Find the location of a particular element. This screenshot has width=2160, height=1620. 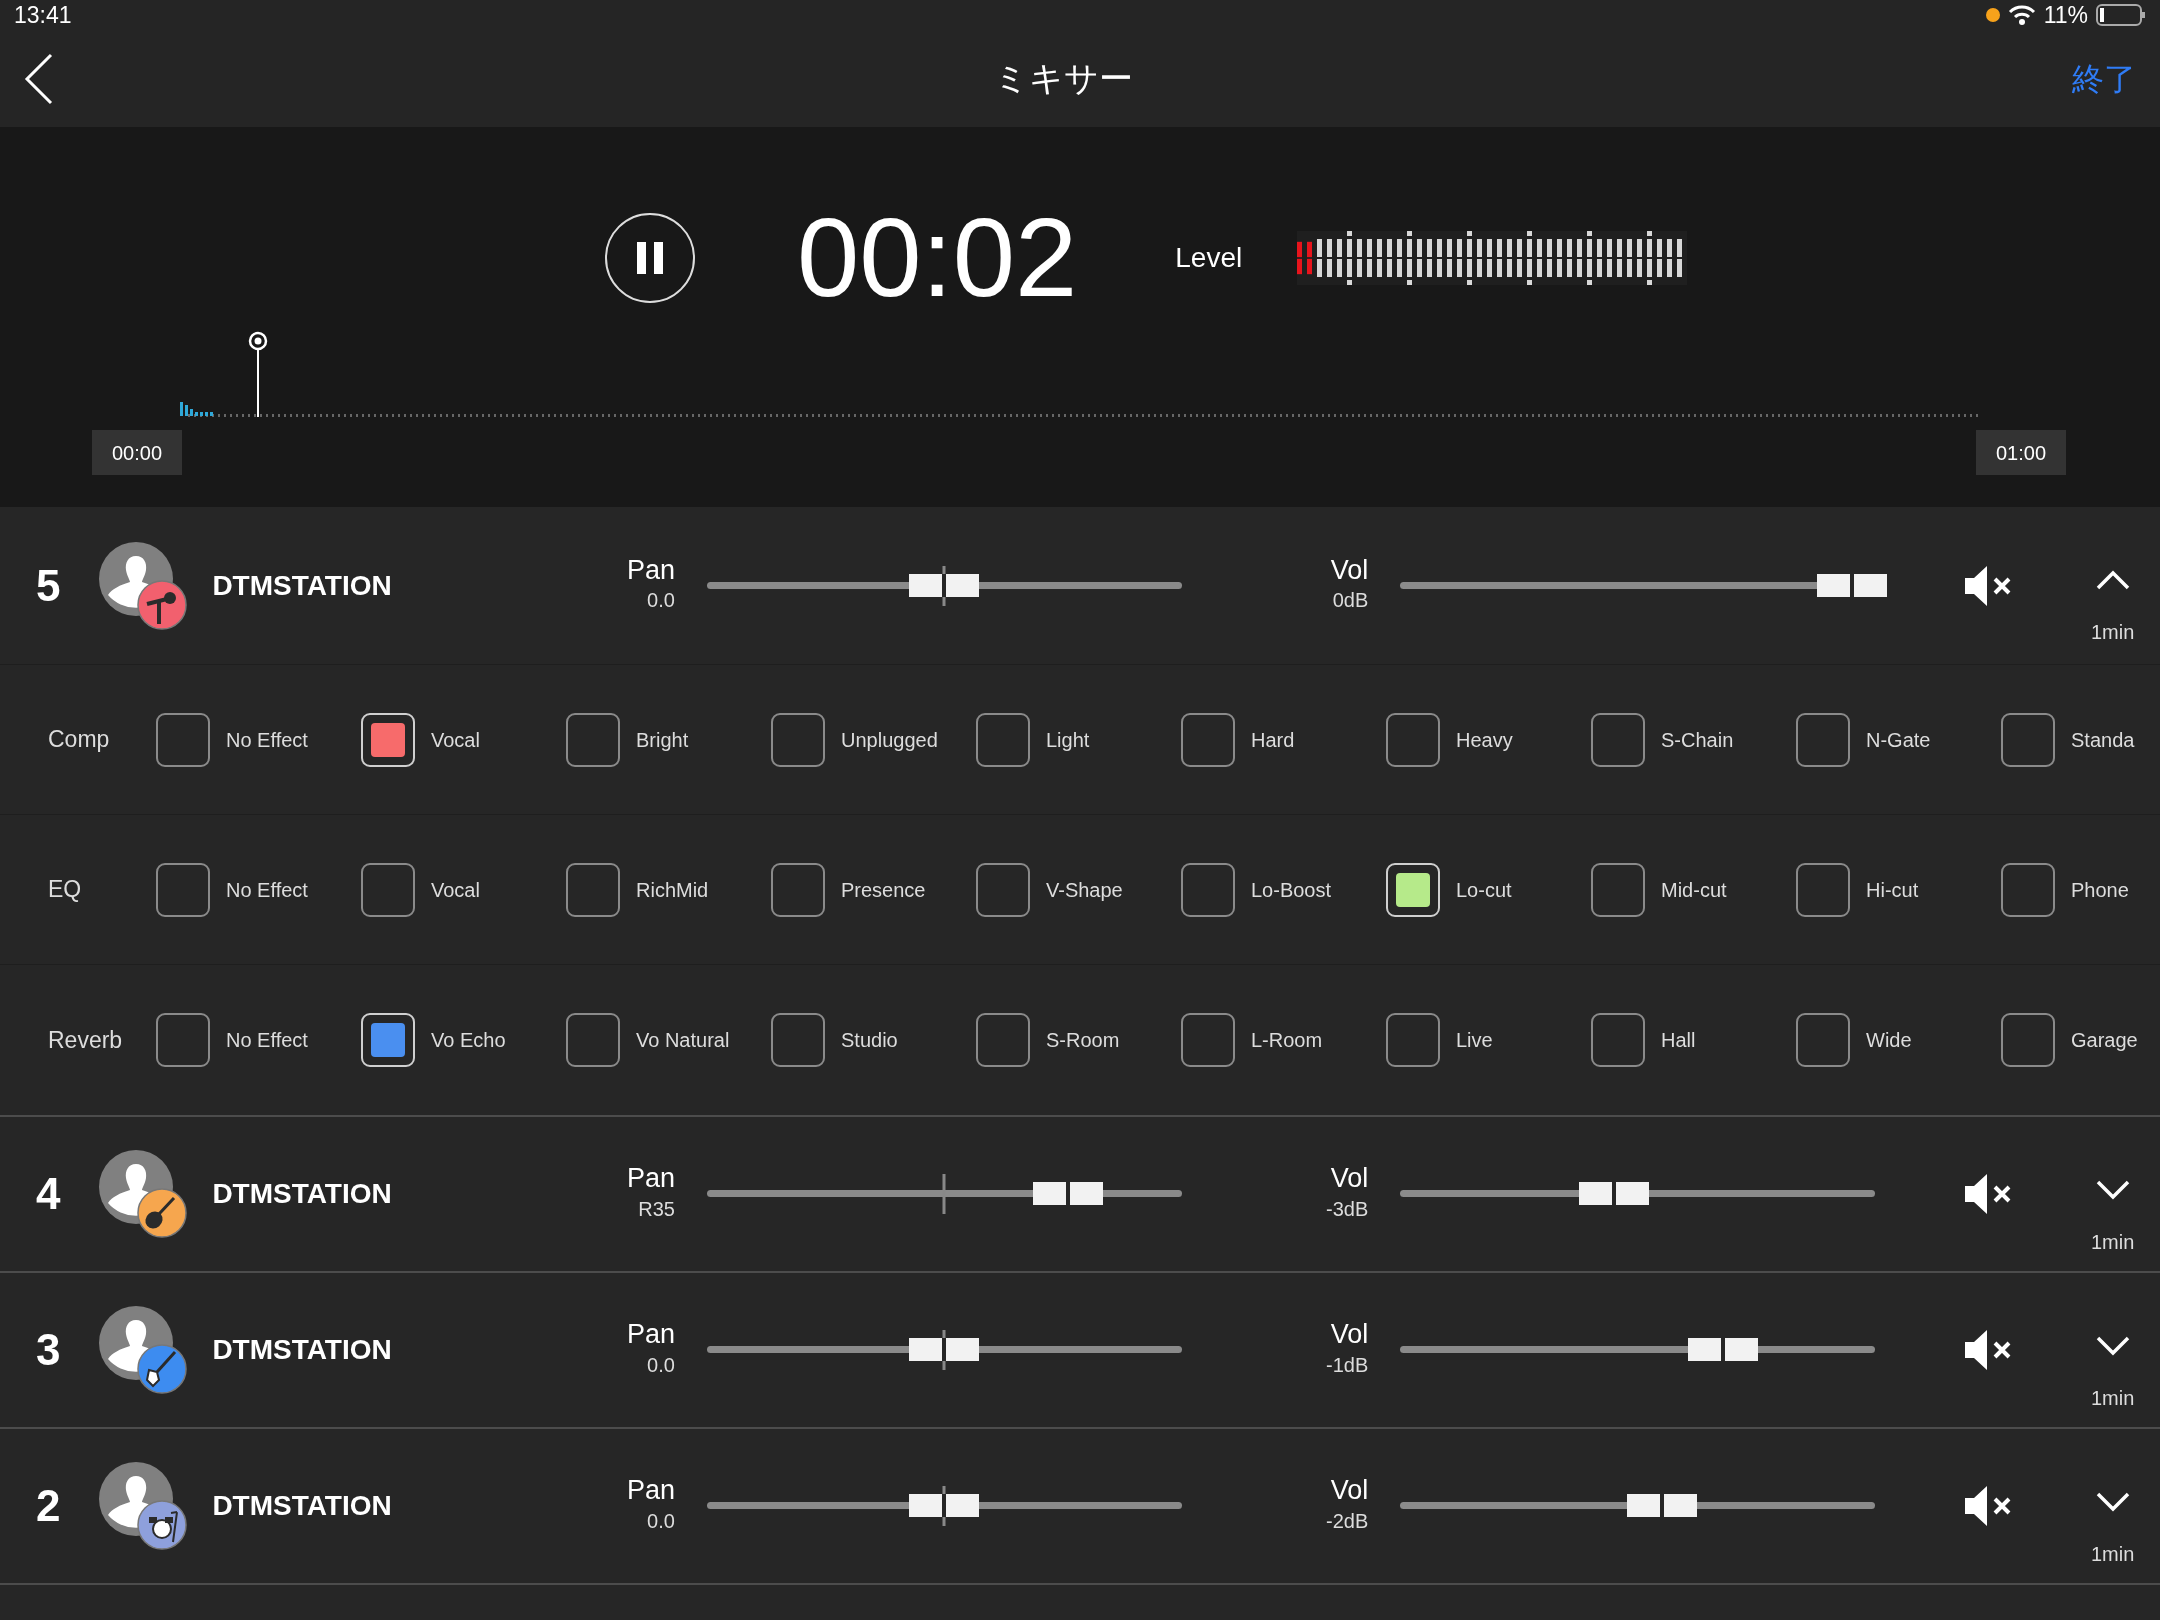

option-label: Hall is located at coordinates (1678, 1040).